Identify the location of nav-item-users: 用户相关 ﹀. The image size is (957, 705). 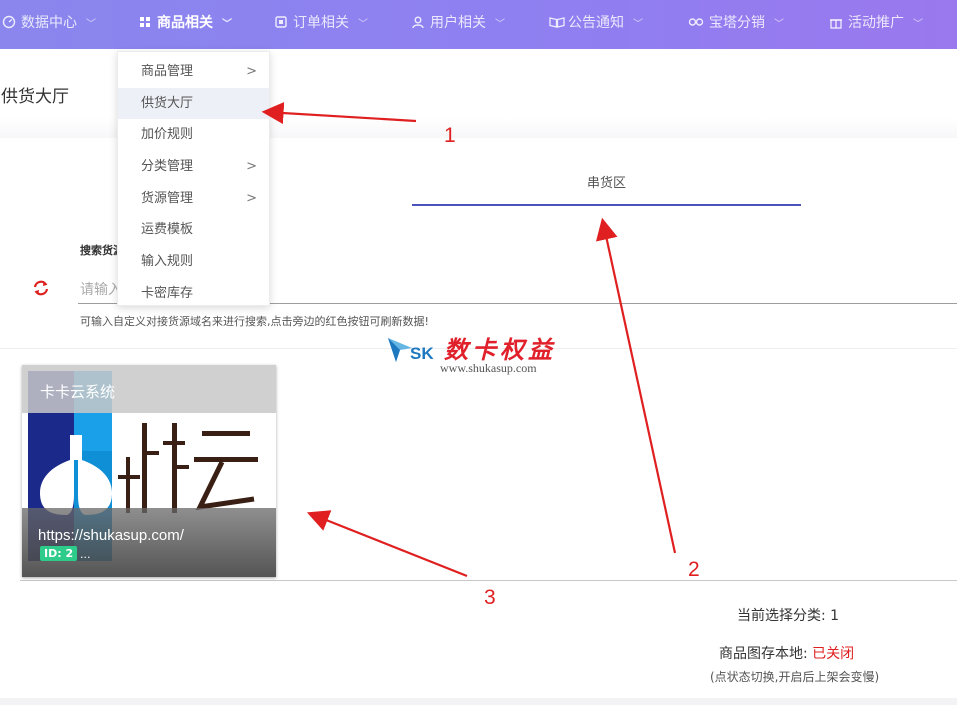
(458, 22).